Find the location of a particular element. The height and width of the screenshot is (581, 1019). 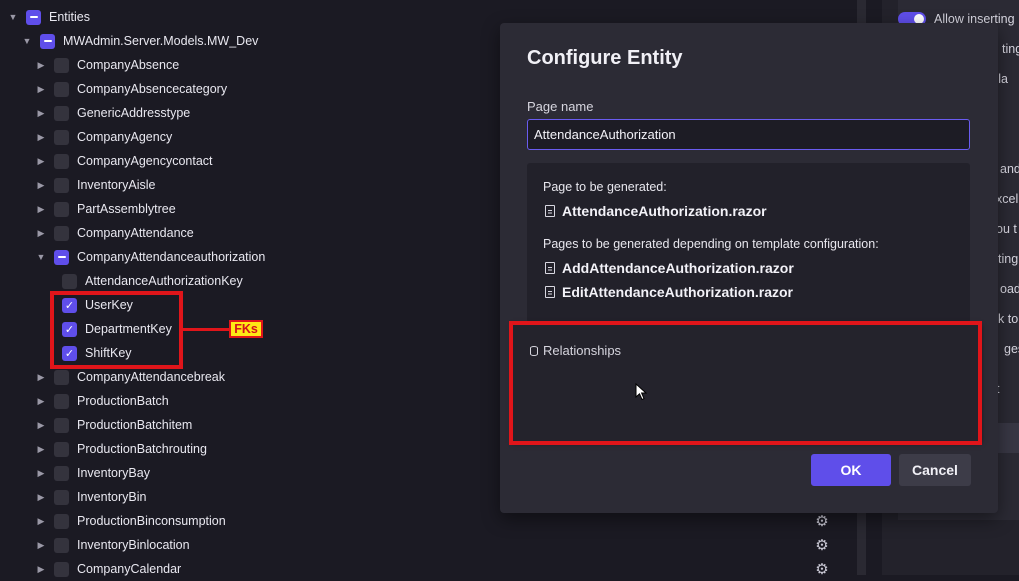

field-checkbox is located at coordinates (69, 281).